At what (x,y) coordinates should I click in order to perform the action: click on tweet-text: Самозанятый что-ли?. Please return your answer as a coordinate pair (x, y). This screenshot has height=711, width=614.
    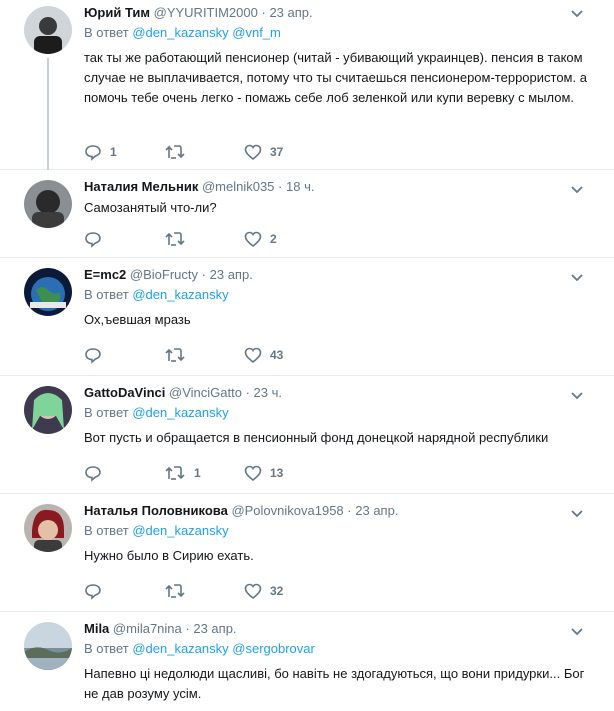
    Looking at the image, I should click on (150, 207).